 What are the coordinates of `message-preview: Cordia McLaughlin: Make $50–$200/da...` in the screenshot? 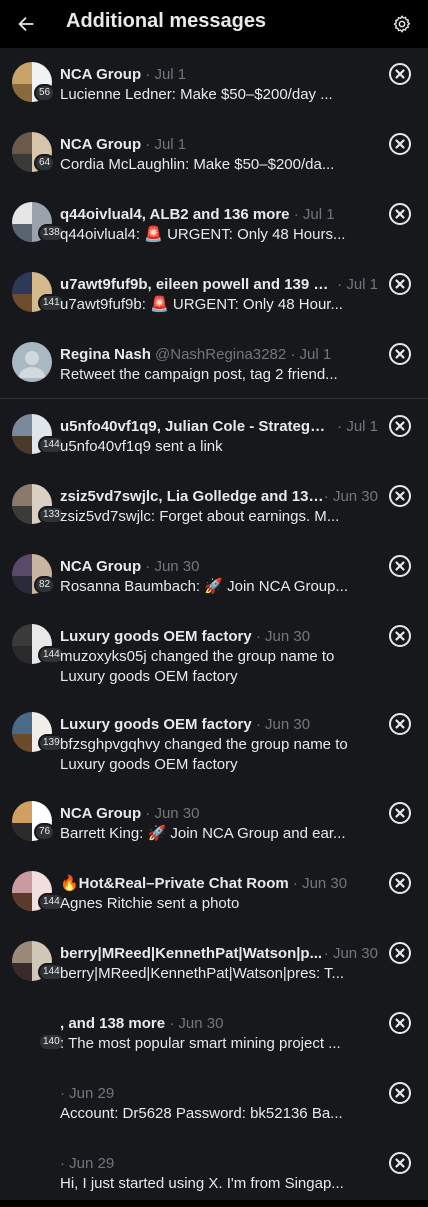 It's located at (197, 164).